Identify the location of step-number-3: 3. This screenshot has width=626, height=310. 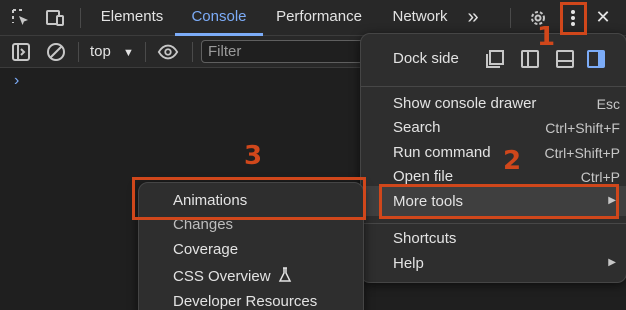
(253, 156).